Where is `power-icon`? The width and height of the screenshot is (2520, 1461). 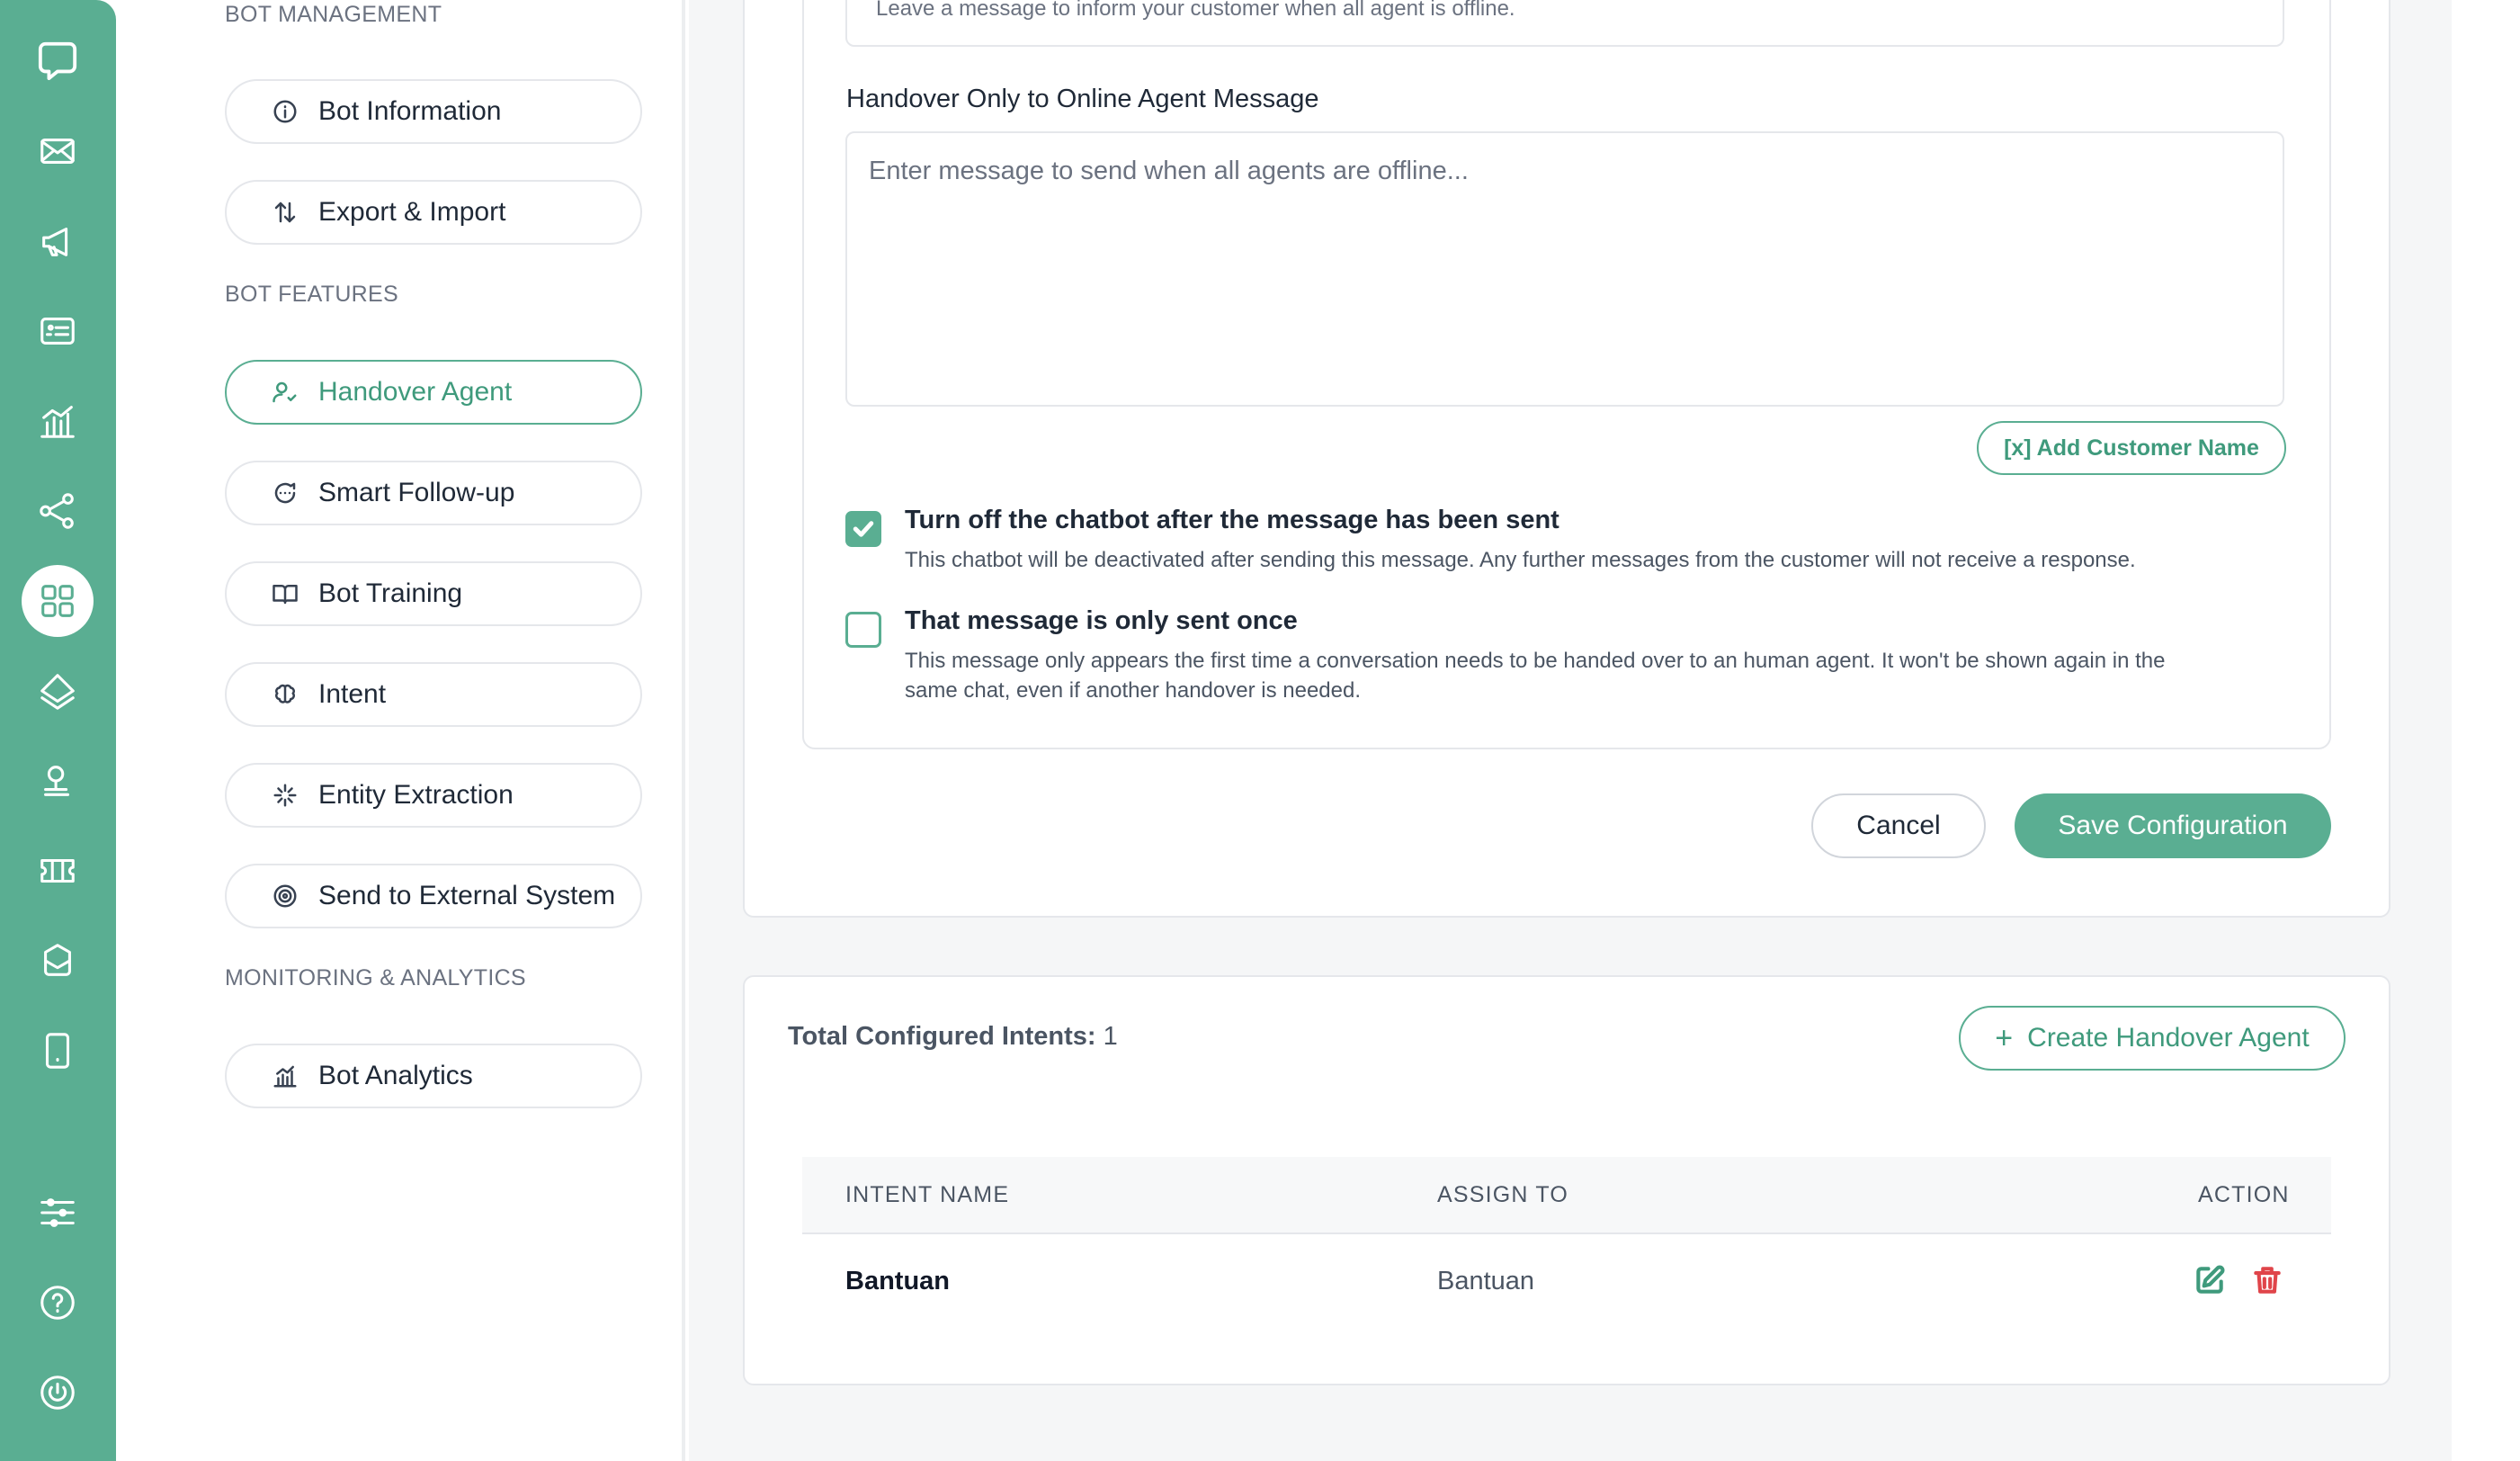
power-icon is located at coordinates (58, 1393).